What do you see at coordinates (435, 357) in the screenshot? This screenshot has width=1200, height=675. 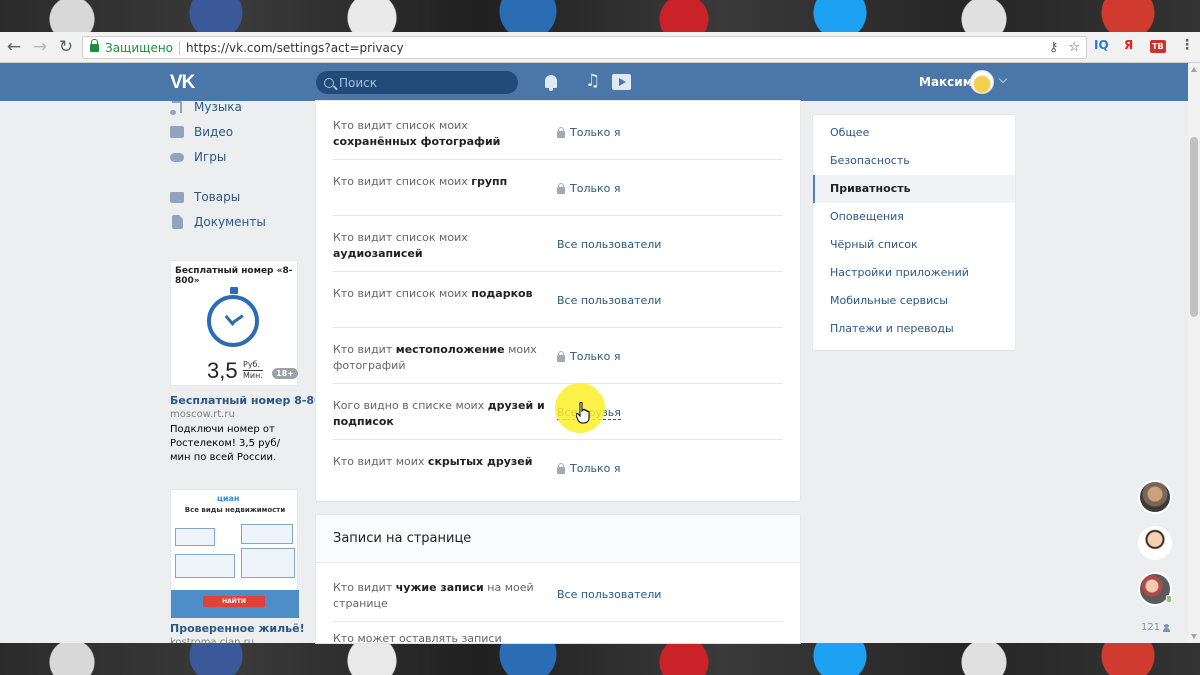 I see `privacy-row-label: Кто видит местоположение моих фотографий` at bounding box center [435, 357].